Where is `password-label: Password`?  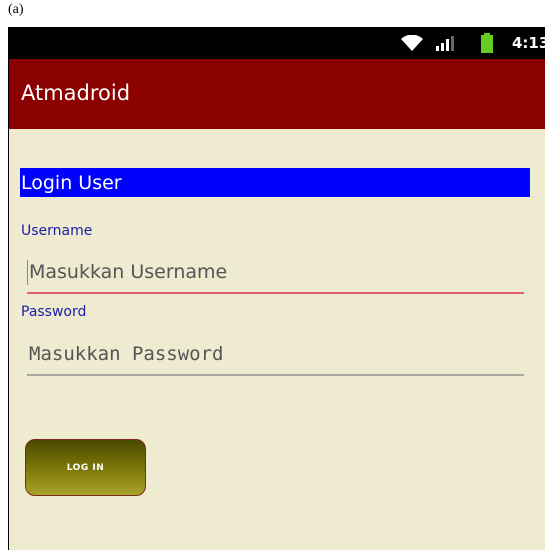
password-label: Password is located at coordinates (54, 312).